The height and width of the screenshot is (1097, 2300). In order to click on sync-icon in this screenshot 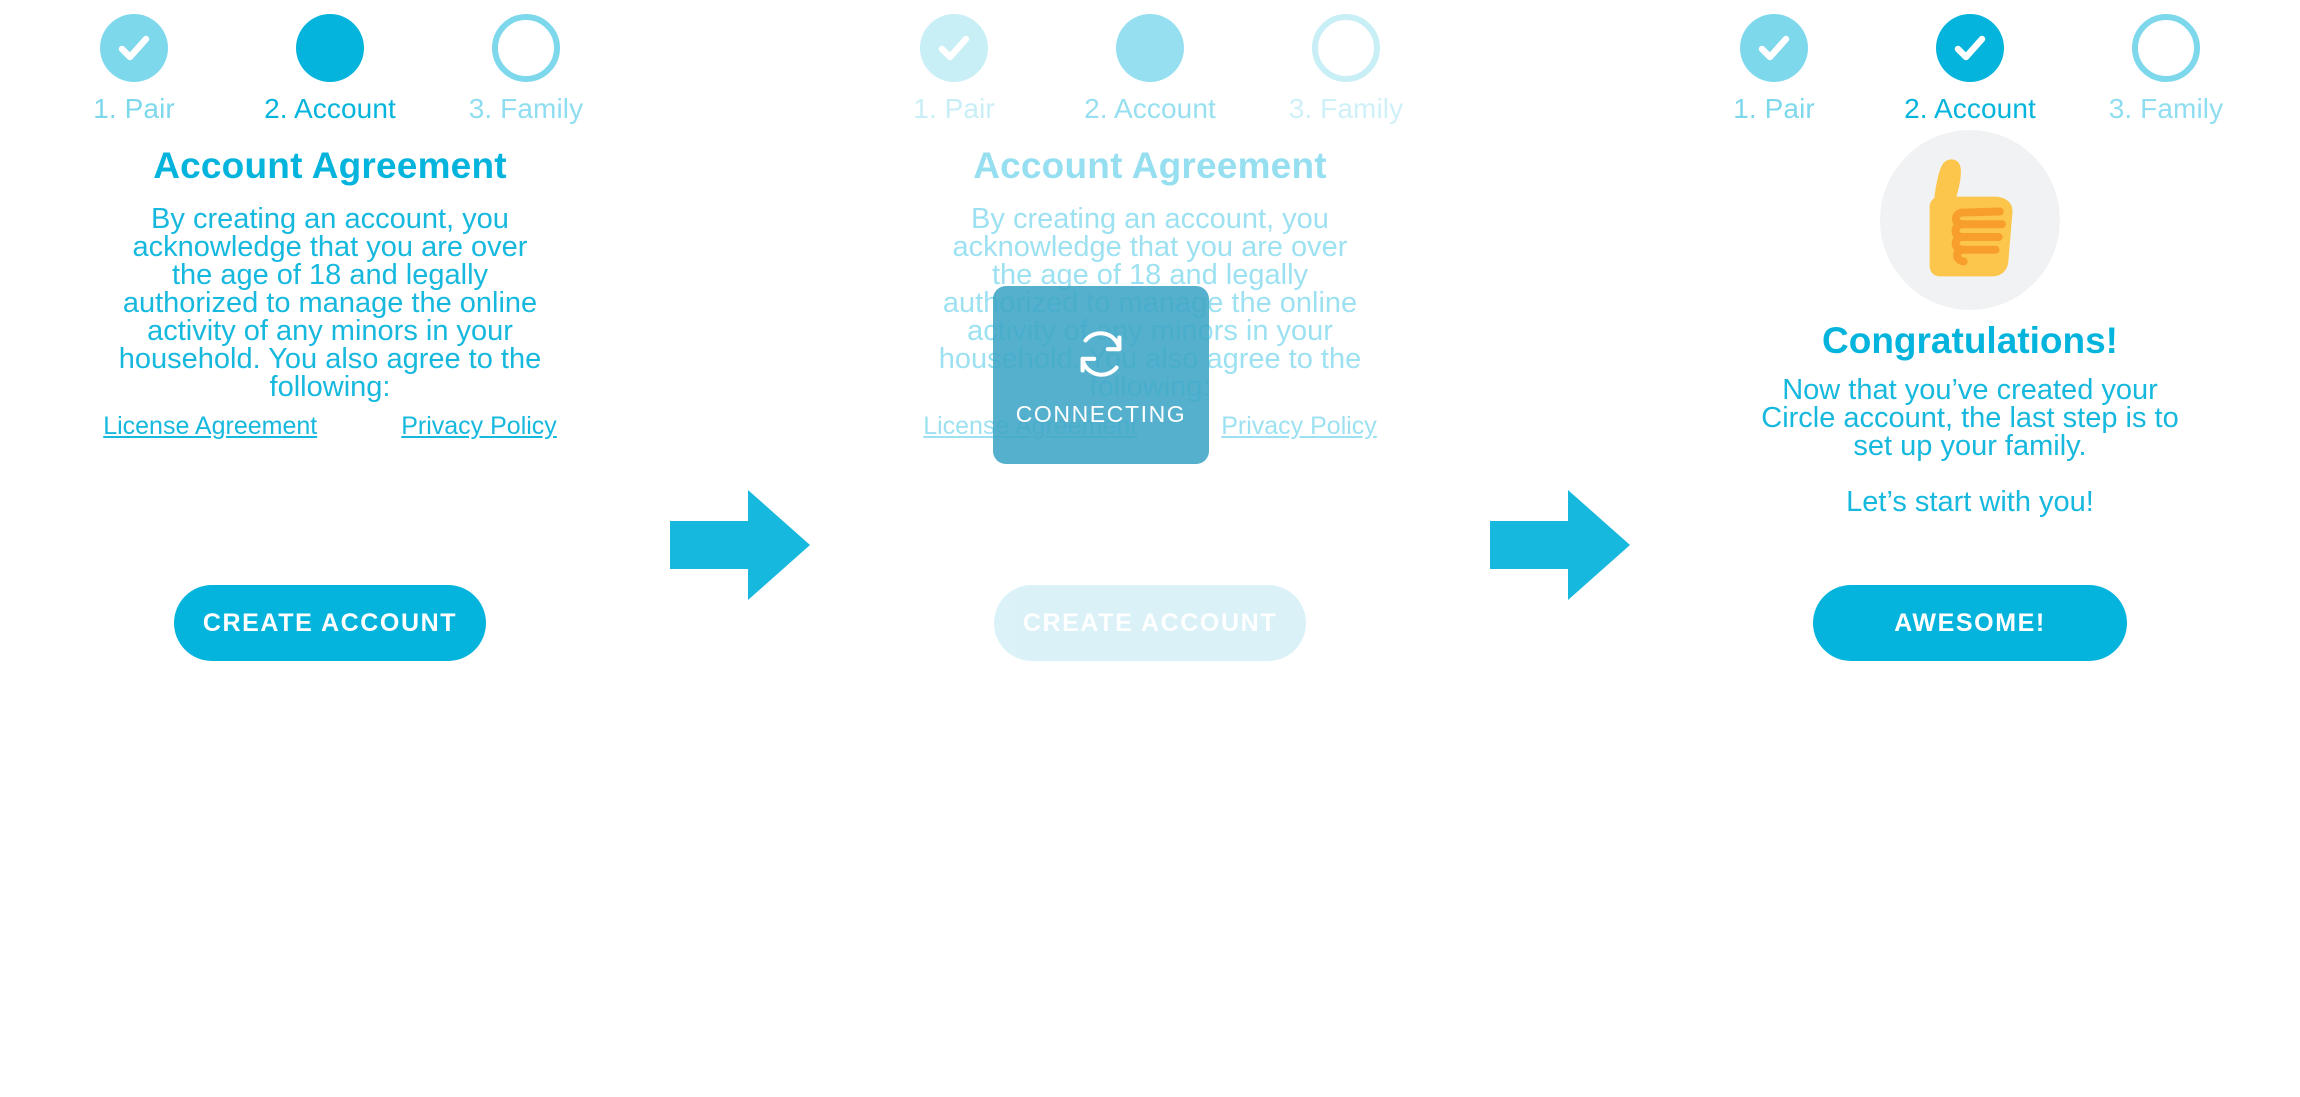, I will do `click(1101, 353)`.